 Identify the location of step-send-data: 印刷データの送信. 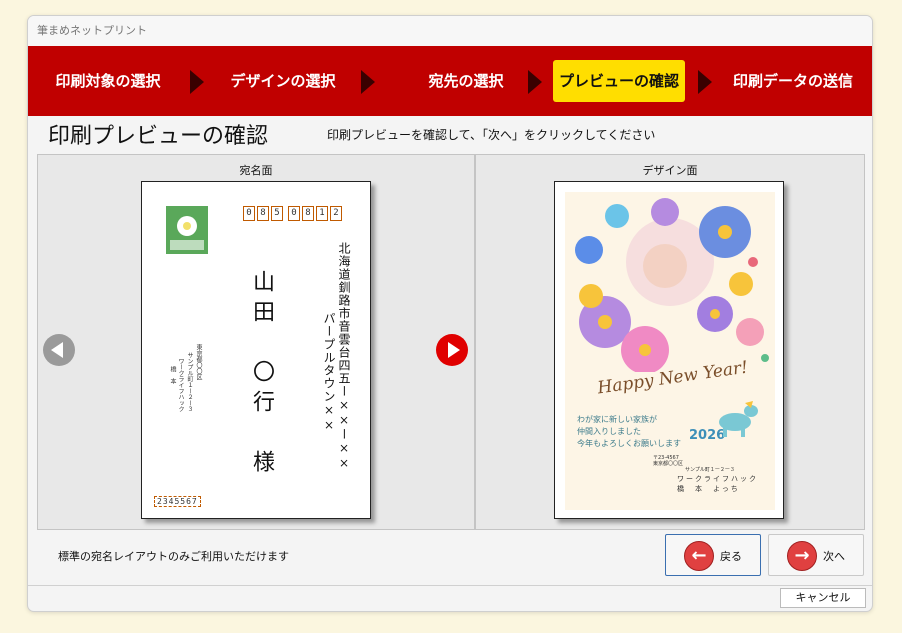
(792, 81).